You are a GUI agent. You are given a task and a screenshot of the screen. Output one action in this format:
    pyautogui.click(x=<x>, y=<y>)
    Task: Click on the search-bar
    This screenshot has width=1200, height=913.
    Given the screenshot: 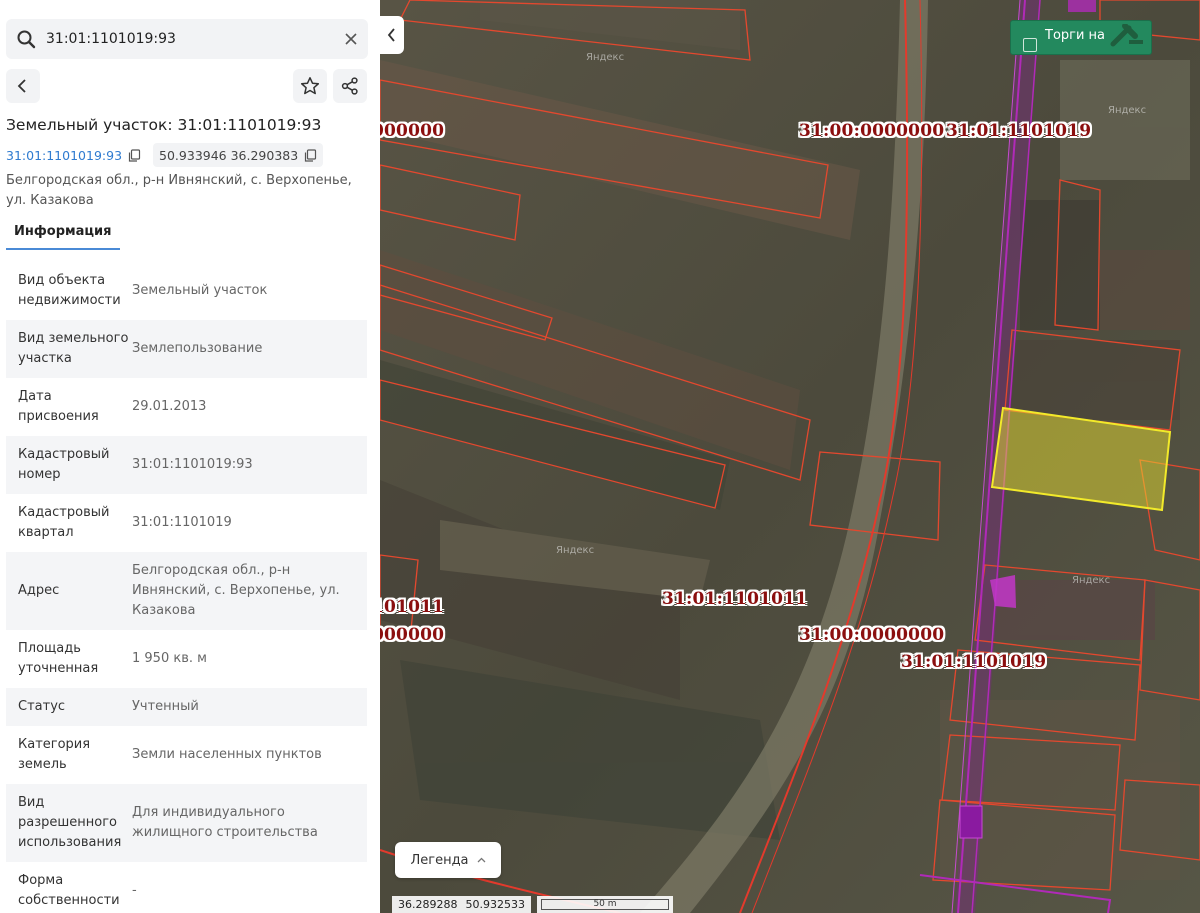 What is the action you would take?
    pyautogui.click(x=187, y=39)
    